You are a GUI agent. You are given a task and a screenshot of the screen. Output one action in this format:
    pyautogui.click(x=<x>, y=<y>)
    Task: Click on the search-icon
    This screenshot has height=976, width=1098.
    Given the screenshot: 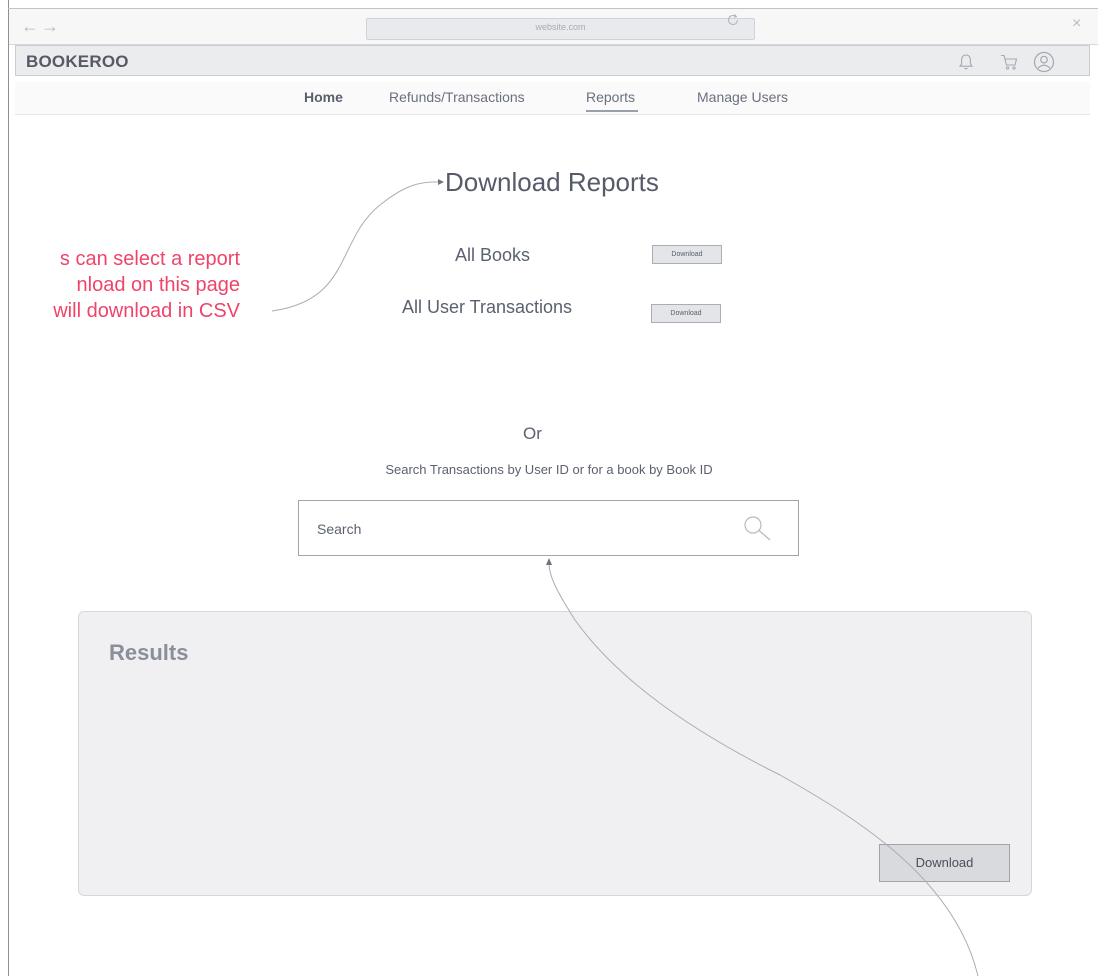 What is the action you would take?
    pyautogui.click(x=757, y=528)
    